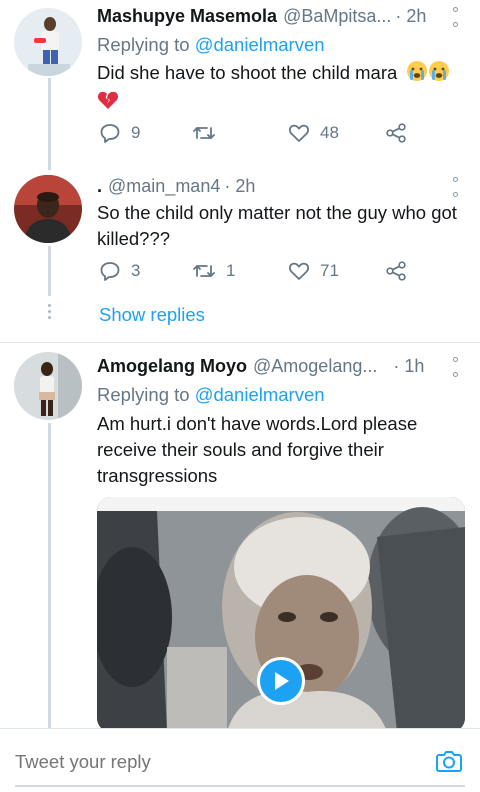 This screenshot has width=480, height=792. I want to click on retweet-count: 1, so click(231, 270).